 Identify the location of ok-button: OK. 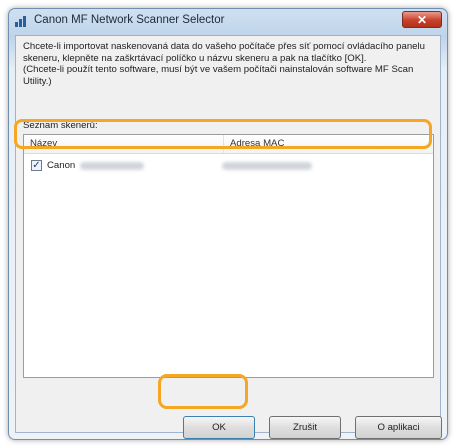
(219, 427).